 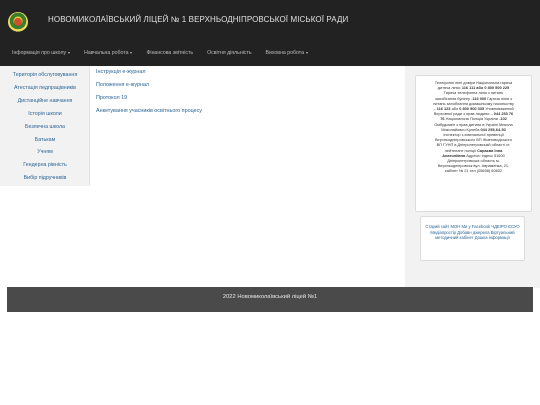 I want to click on nav-item-academic-work: Навчальна робота, so click(x=108, y=53).